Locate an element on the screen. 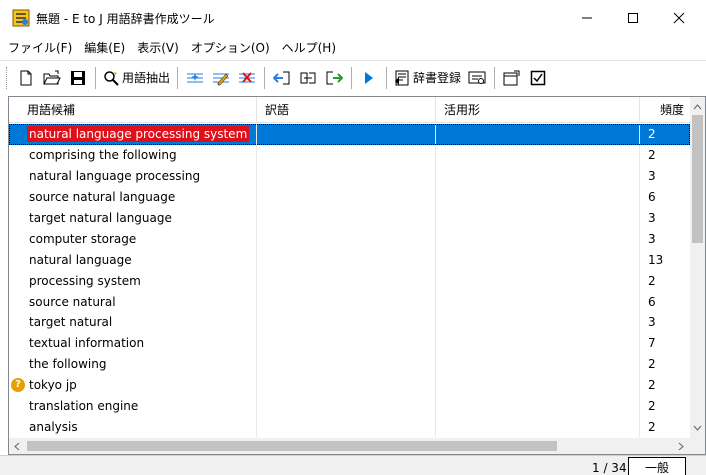  table-row: textual information 7 is located at coordinates (349, 343).